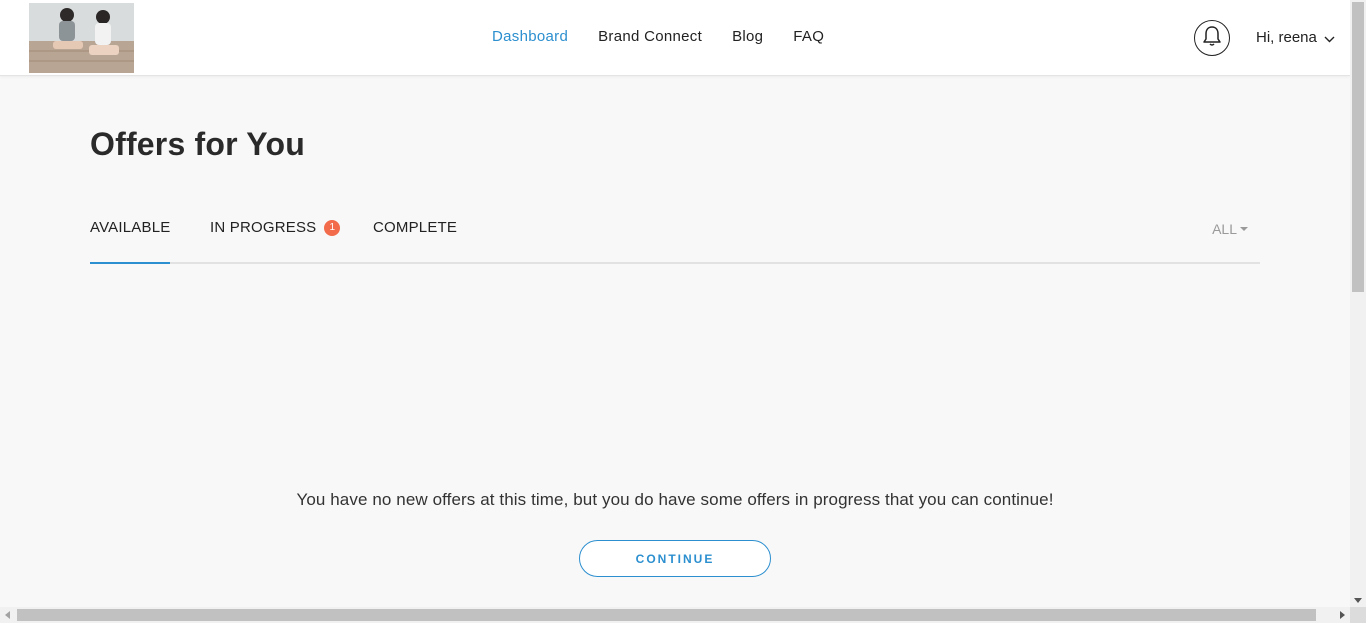 The image size is (1366, 623). What do you see at coordinates (675, 241) in the screenshot?
I see `offer-tabs: AVAILABLE IN PROGRESS 1 COMPLETE ALL` at bounding box center [675, 241].